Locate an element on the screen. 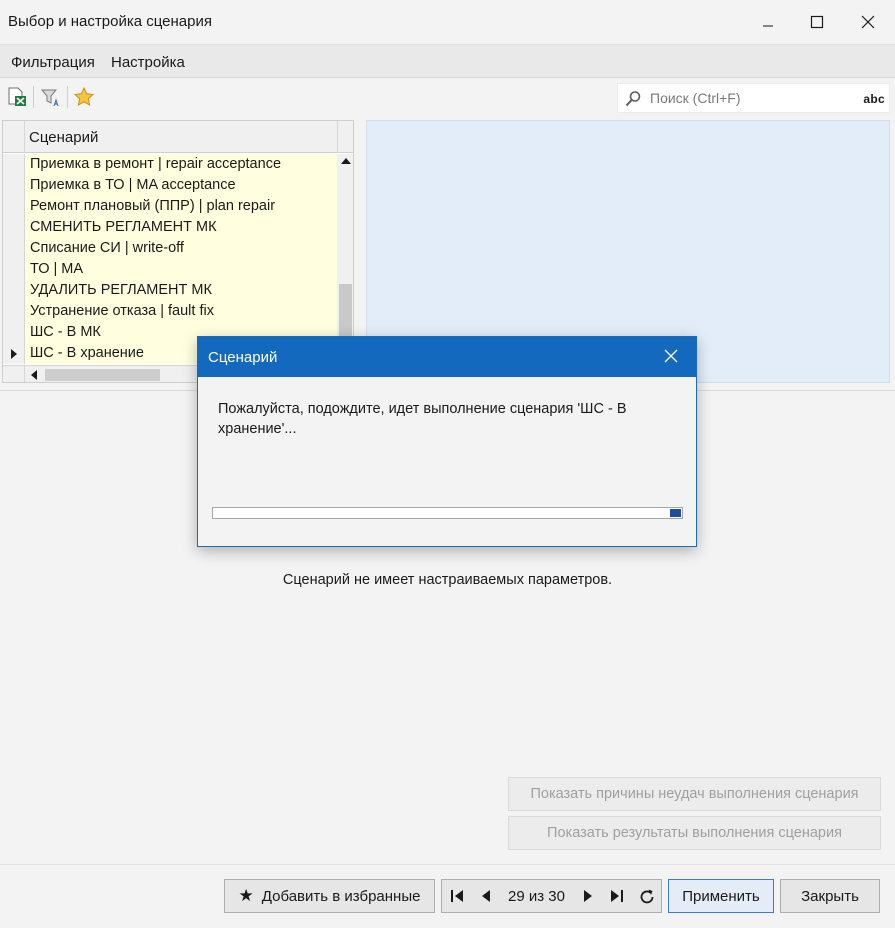  previous-record-button is located at coordinates (486, 896).